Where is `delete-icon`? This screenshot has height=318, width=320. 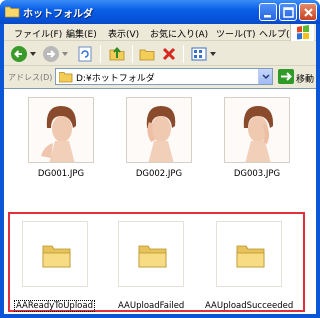 delete-icon is located at coordinates (169, 54).